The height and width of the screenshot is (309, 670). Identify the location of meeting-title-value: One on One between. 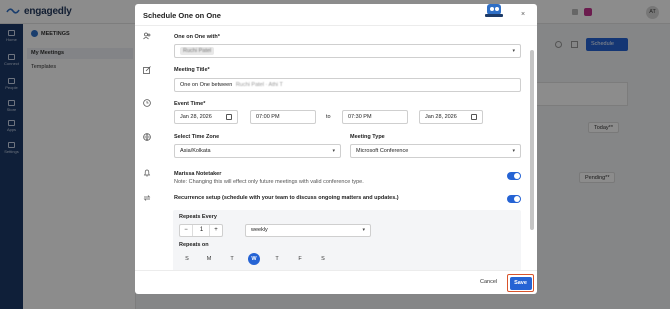
(206, 85).